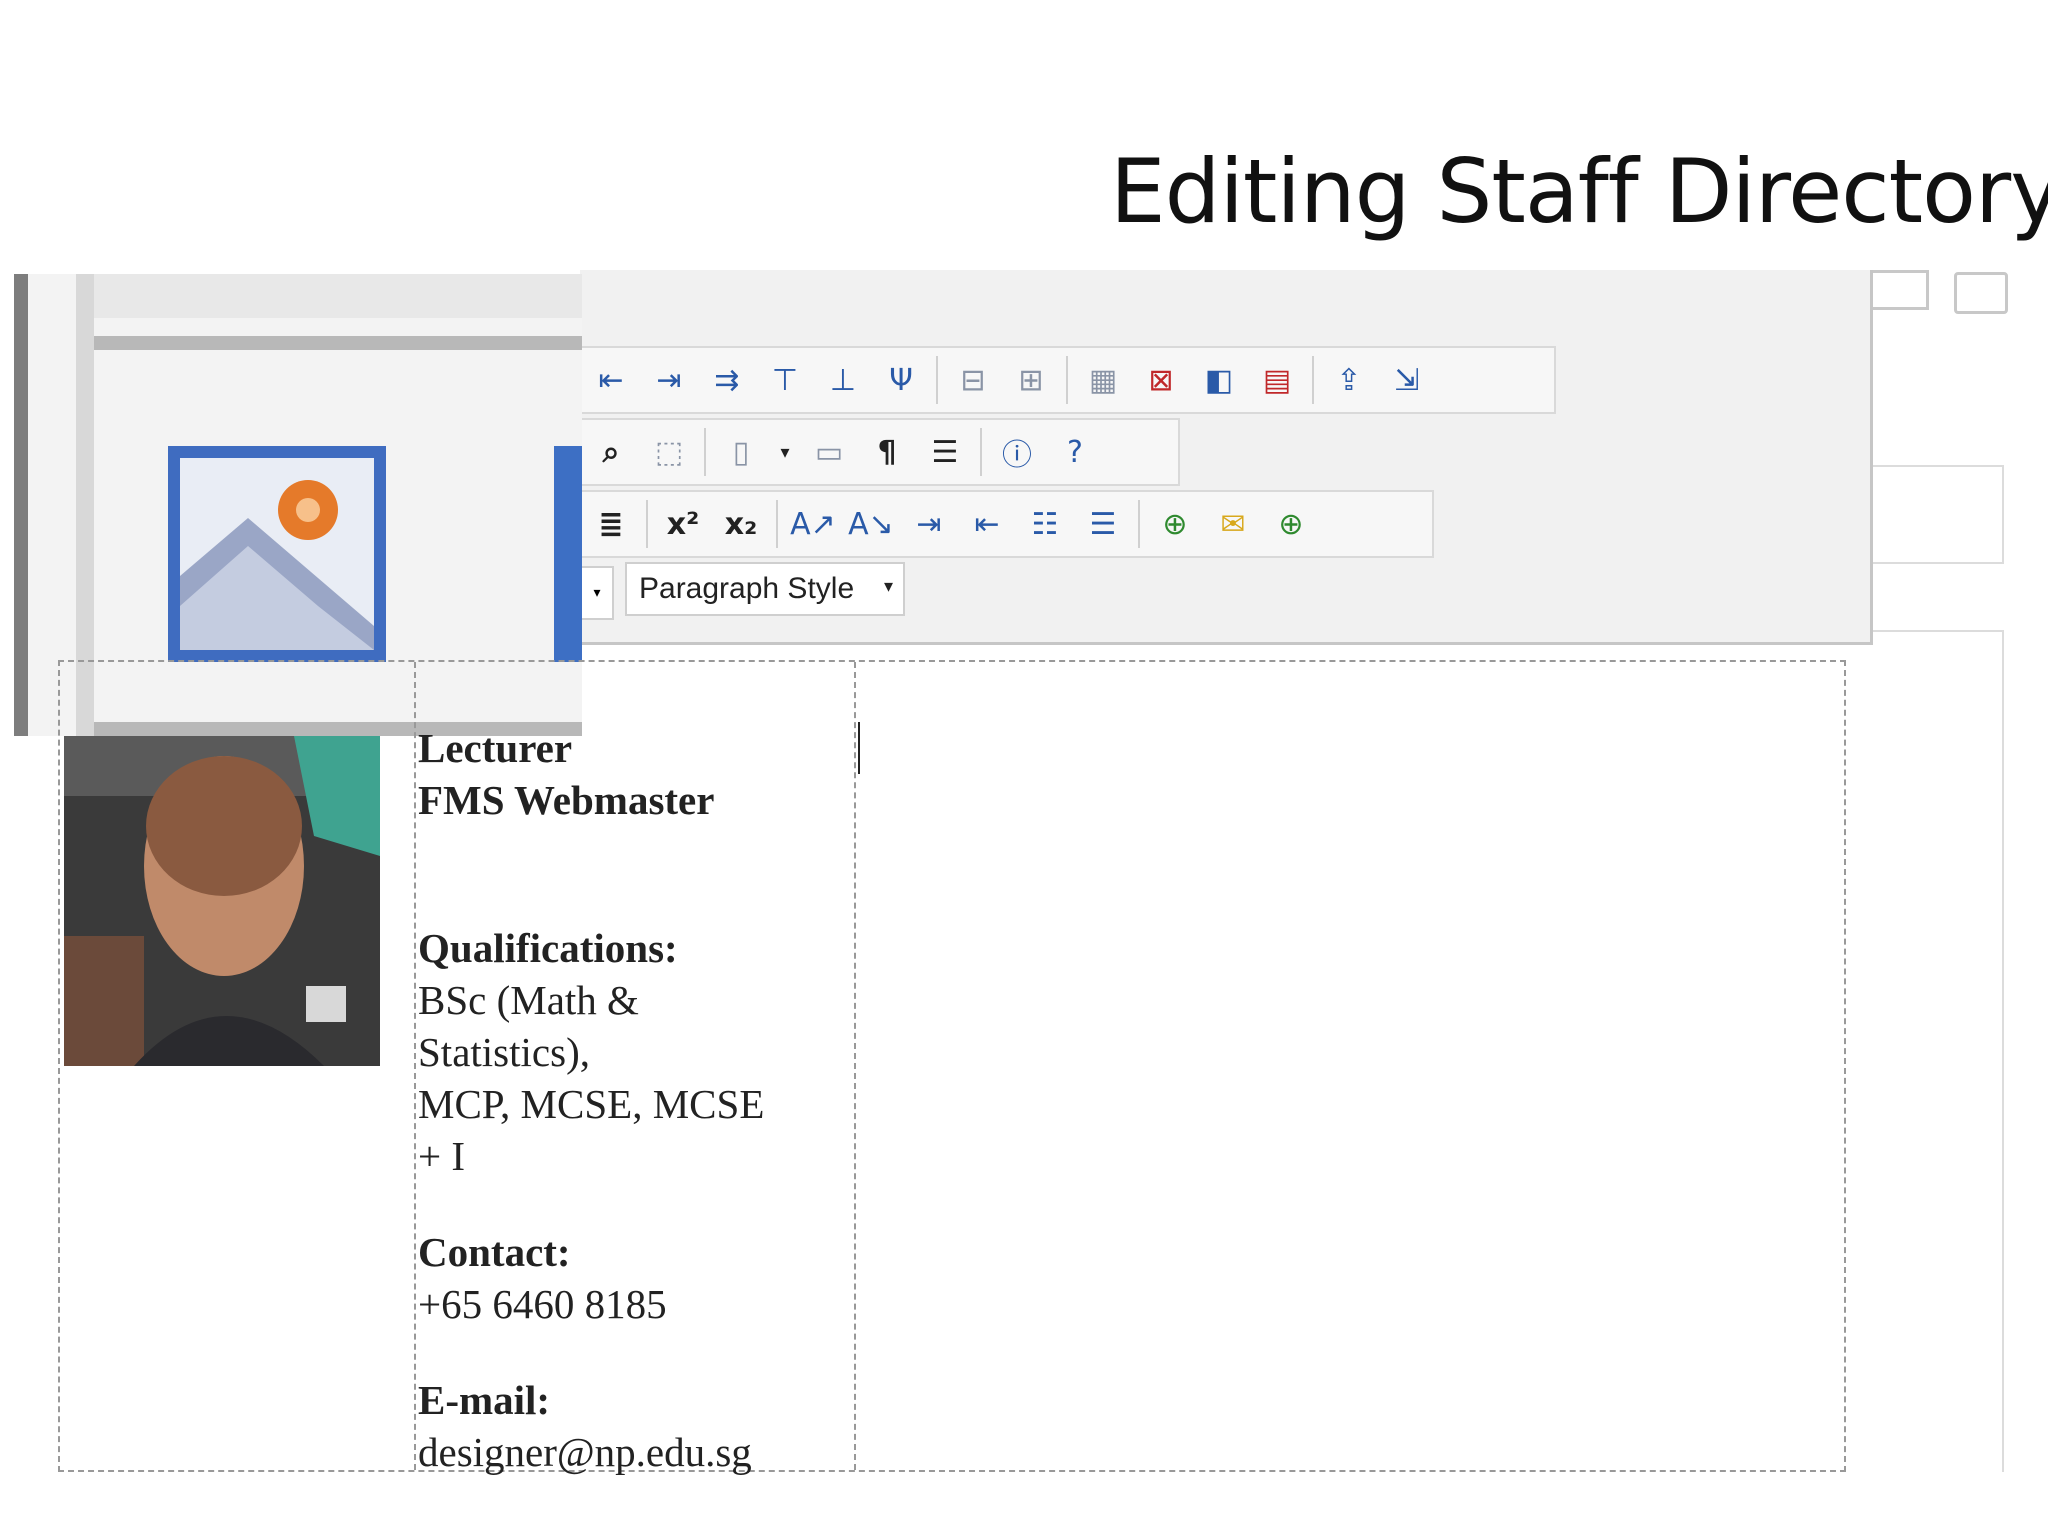 The height and width of the screenshot is (1536, 2048). Describe the element at coordinates (1981, 293) in the screenshot. I see `print-icon` at that location.